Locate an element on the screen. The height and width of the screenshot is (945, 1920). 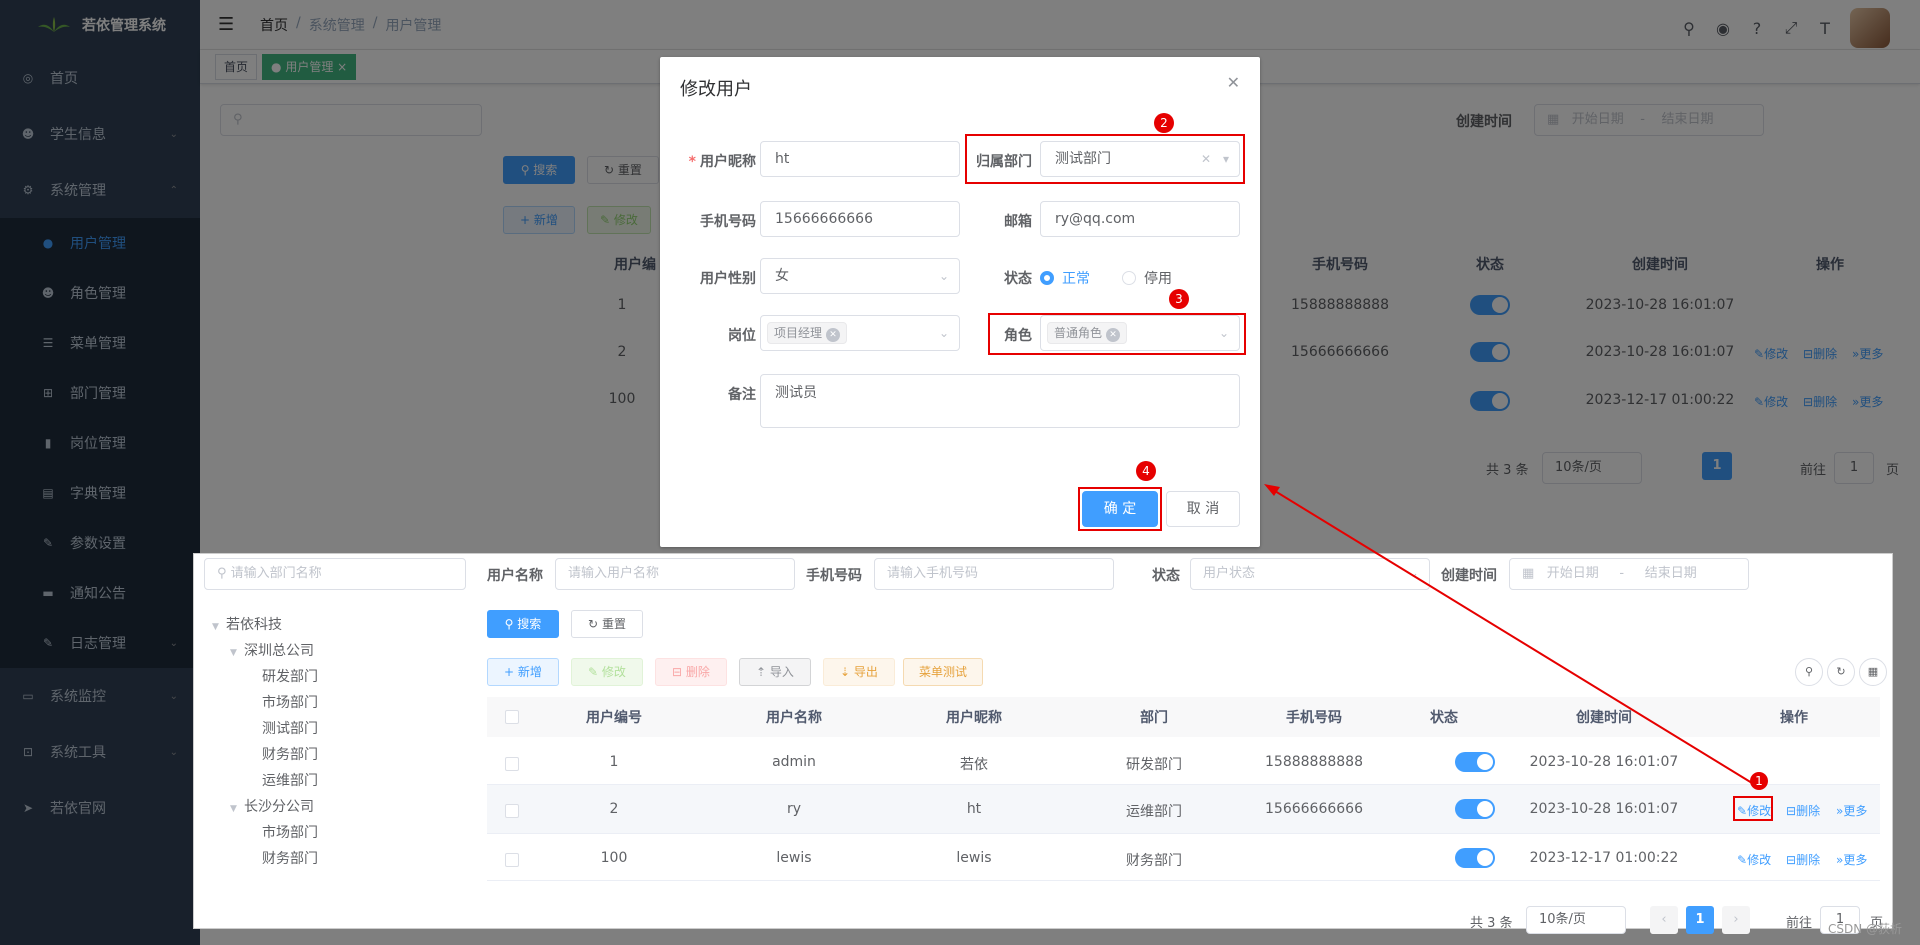
watermark: CSDN @荻析 is located at coordinates (1864, 929).